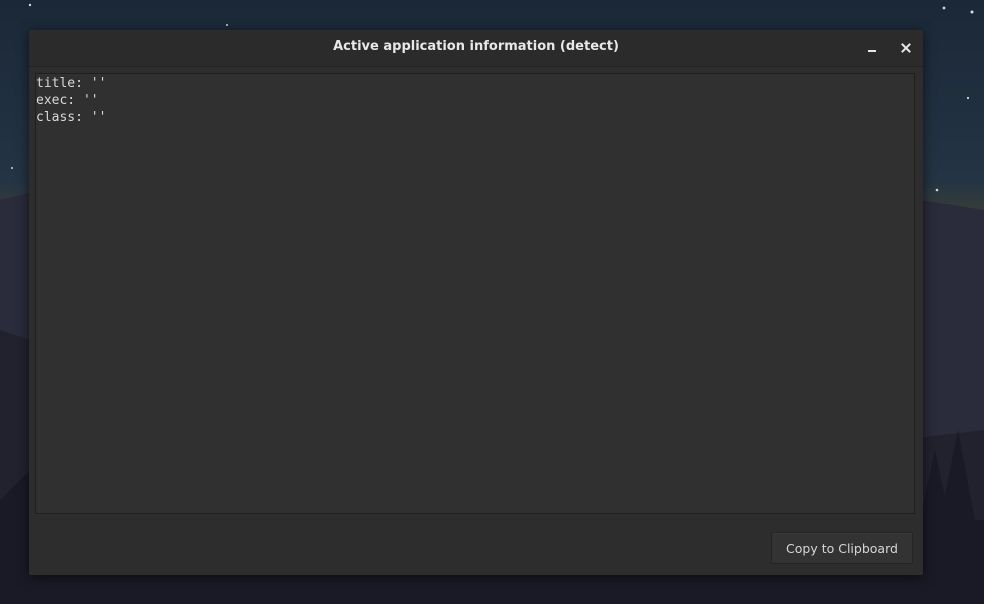  I want to click on minimize-button, so click(872, 48).